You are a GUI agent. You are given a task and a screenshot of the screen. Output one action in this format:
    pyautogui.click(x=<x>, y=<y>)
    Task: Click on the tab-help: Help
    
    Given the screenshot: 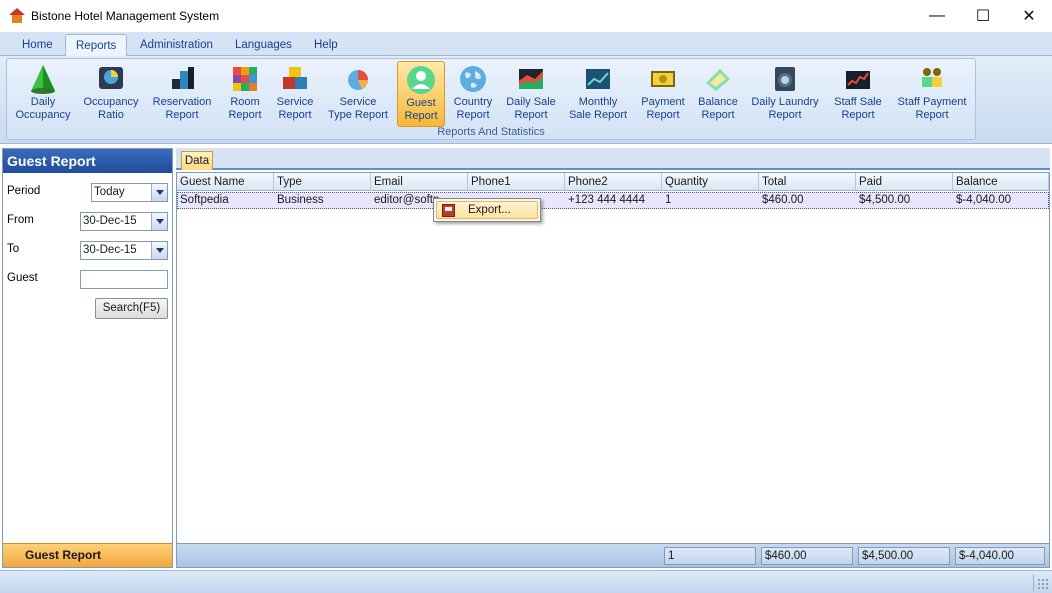 What is the action you would take?
    pyautogui.click(x=326, y=45)
    